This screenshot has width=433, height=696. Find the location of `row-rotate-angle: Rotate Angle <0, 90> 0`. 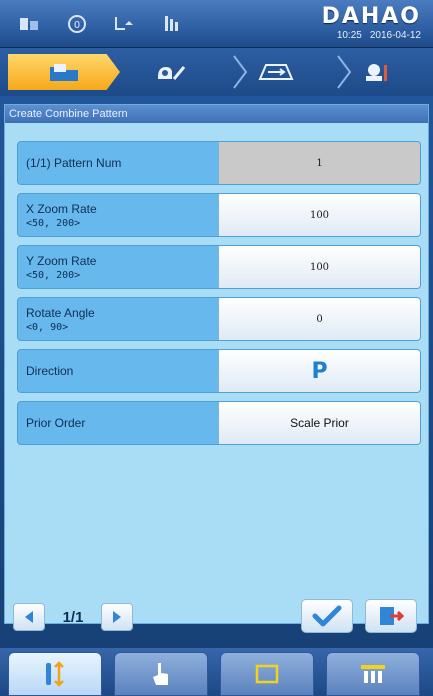

row-rotate-angle: Rotate Angle <0, 90> 0 is located at coordinates (219, 319).